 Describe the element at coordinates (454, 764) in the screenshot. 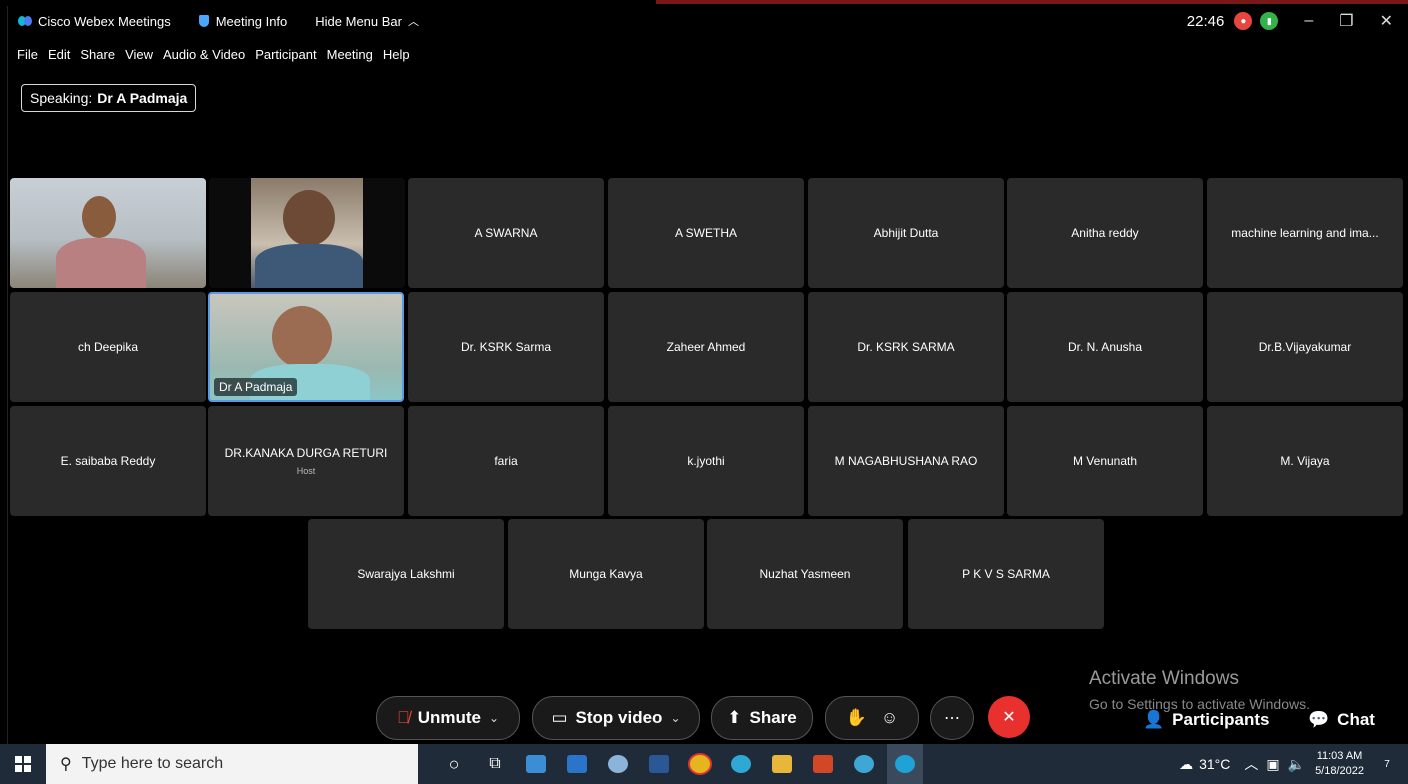

I see `cortana-icon: ○` at that location.